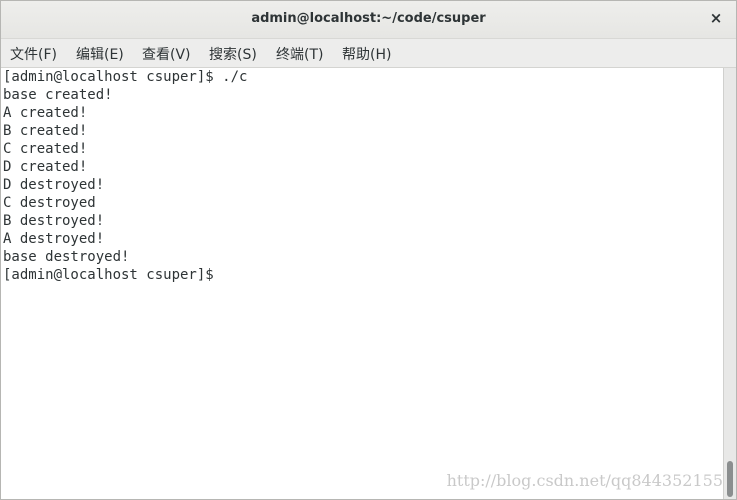 The width and height of the screenshot is (737, 500). I want to click on menu-bar: 文件(F) 编辑(E) 查看(V) 搜索(S) 终端(T) 帮助(H), so click(368, 53).